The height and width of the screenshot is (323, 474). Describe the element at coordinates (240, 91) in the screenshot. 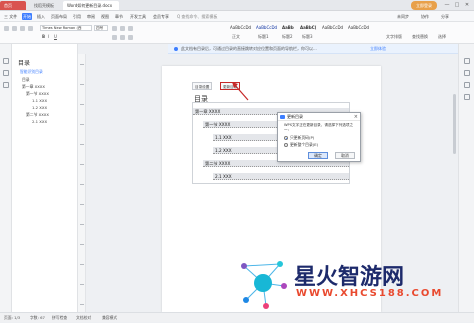

I see `pointer-arrow-icon` at that location.